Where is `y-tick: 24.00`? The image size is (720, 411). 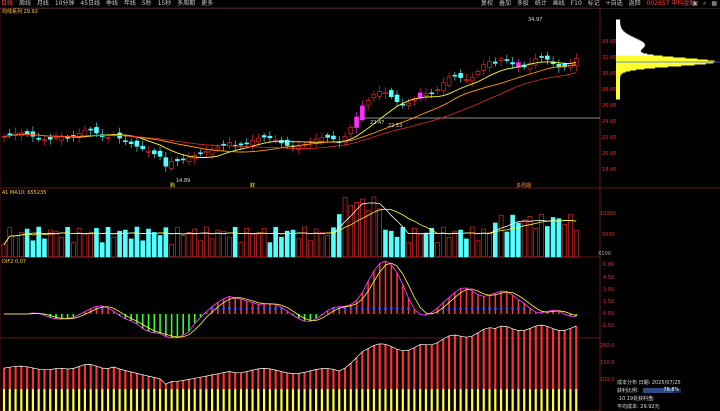 y-tick: 24.00 is located at coordinates (609, 122).